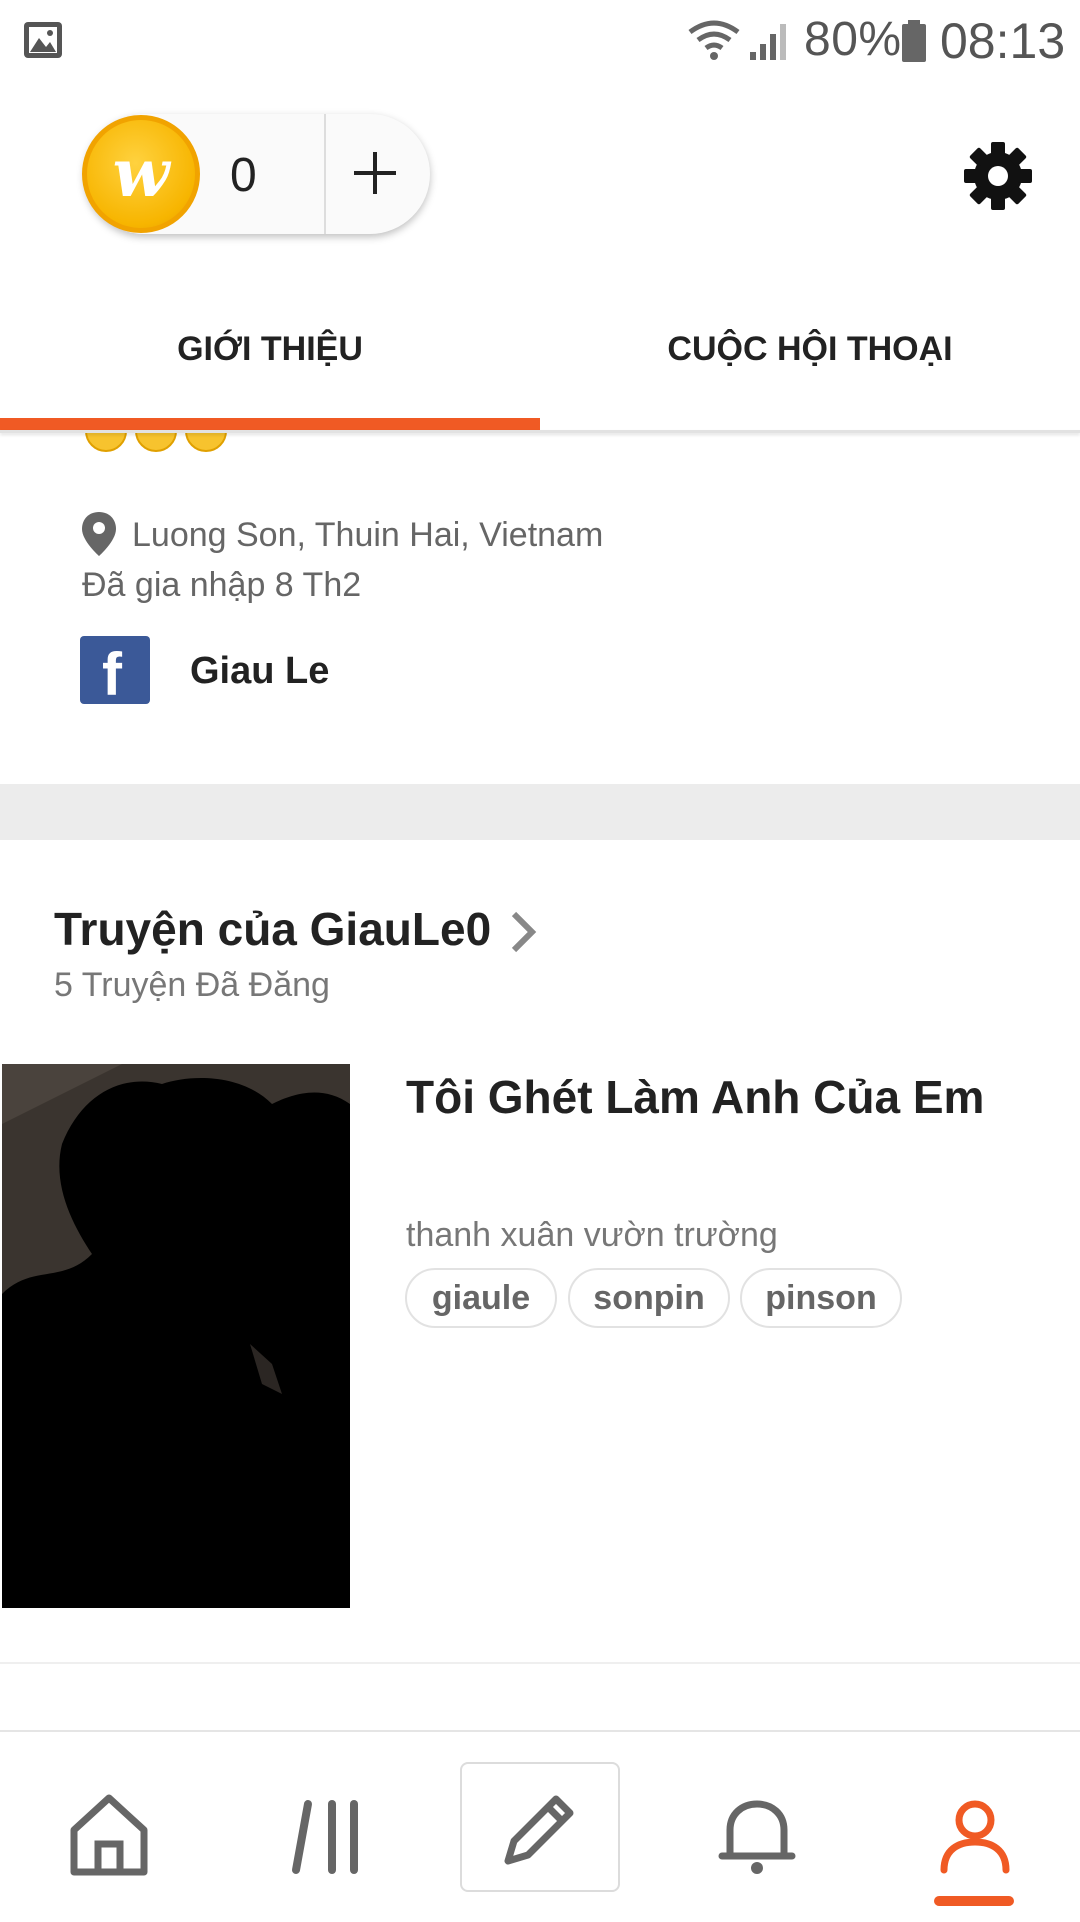  Describe the element at coordinates (481, 1298) in the screenshot. I see `story-tag: giaule` at that location.